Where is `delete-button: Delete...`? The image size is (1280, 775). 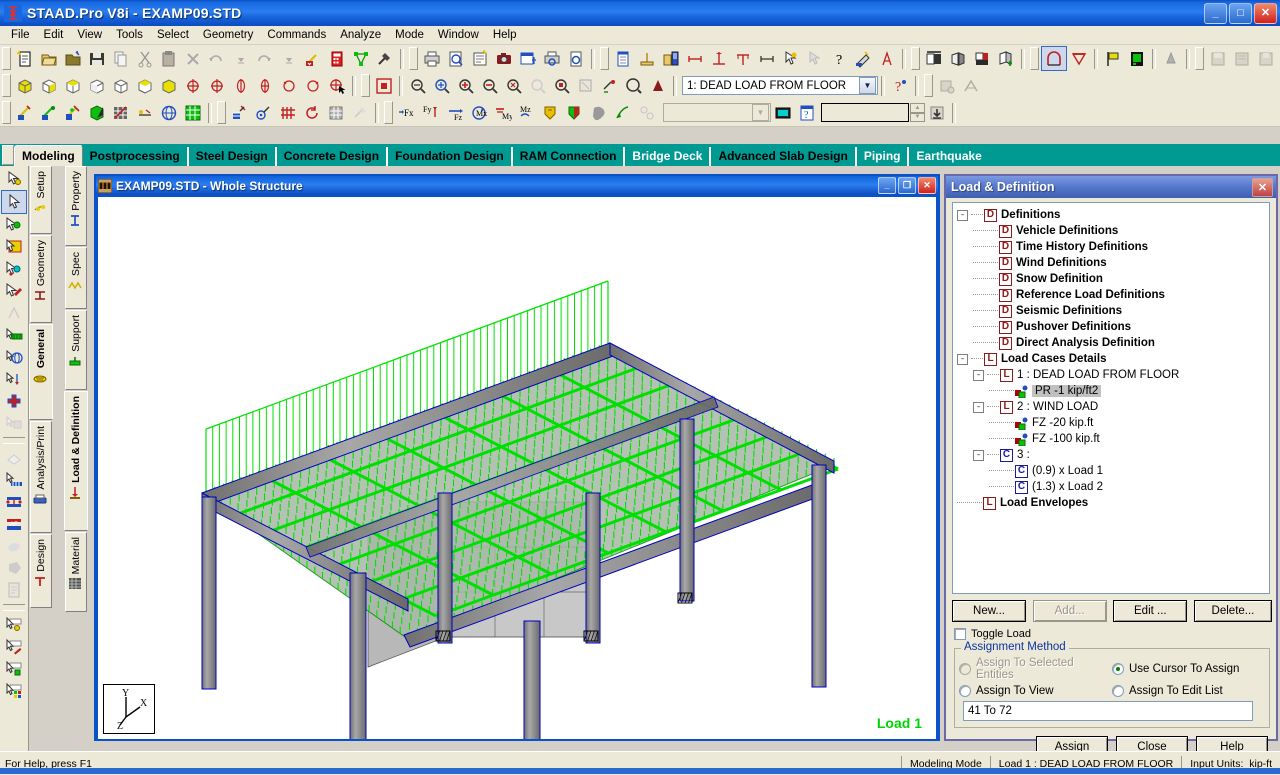 delete-button: Delete... is located at coordinates (1232, 611).